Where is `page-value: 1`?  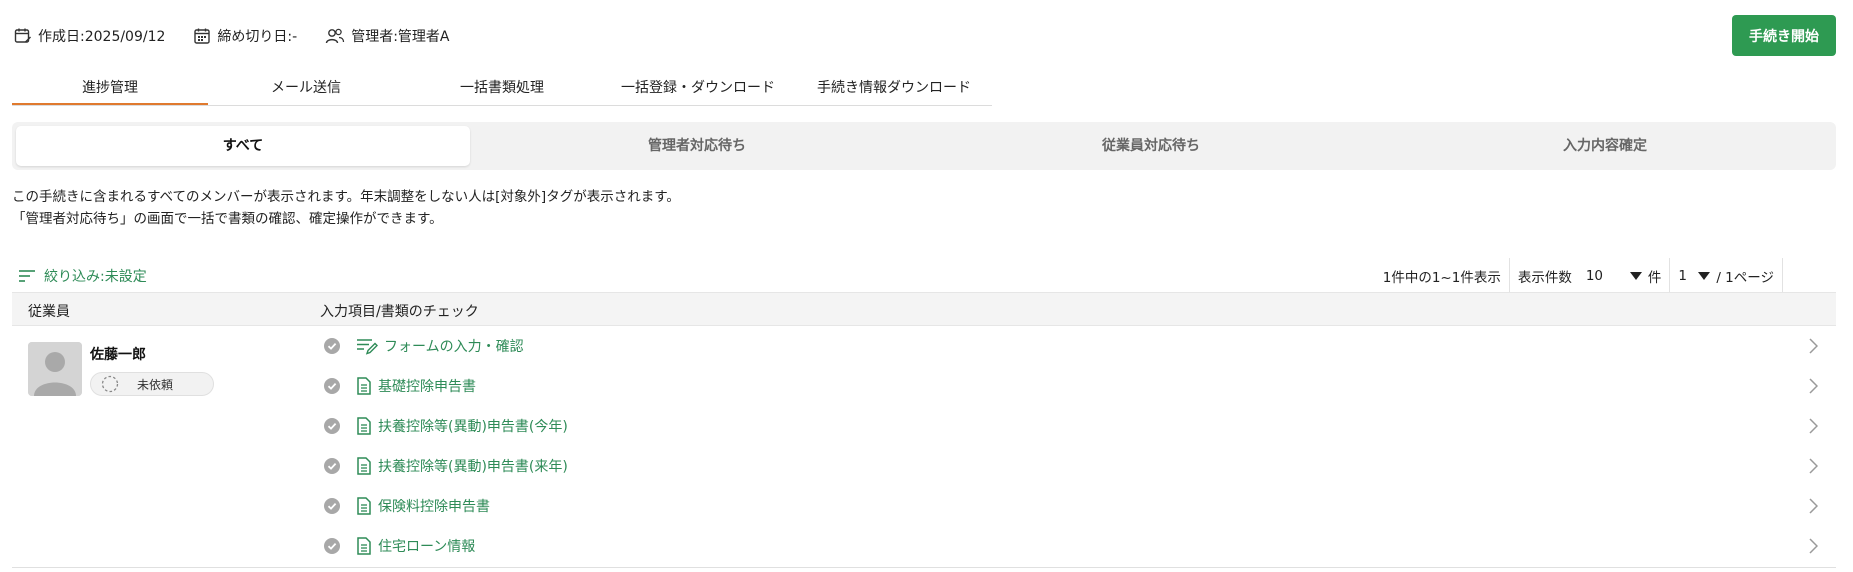
page-value: 1 is located at coordinates (1682, 276).